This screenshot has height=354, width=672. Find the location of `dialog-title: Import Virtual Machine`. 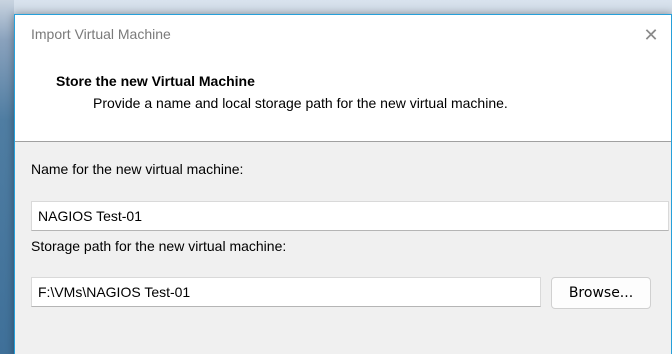

dialog-title: Import Virtual Machine is located at coordinates (101, 34).